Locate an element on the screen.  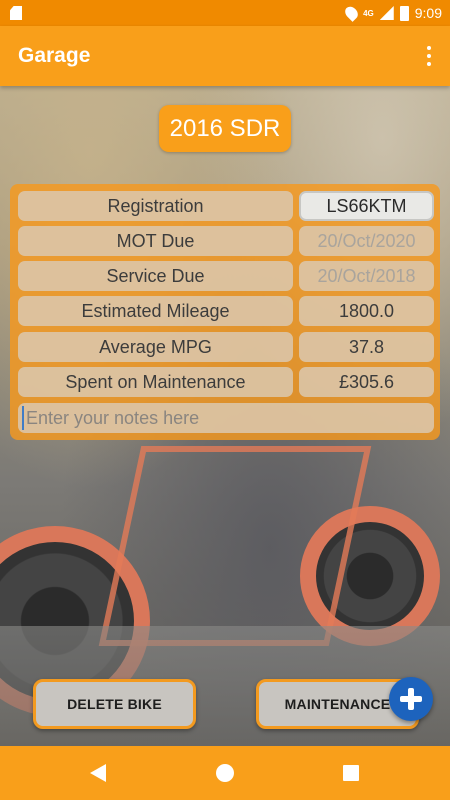
network-type-label: 4G is located at coordinates (368, 13).